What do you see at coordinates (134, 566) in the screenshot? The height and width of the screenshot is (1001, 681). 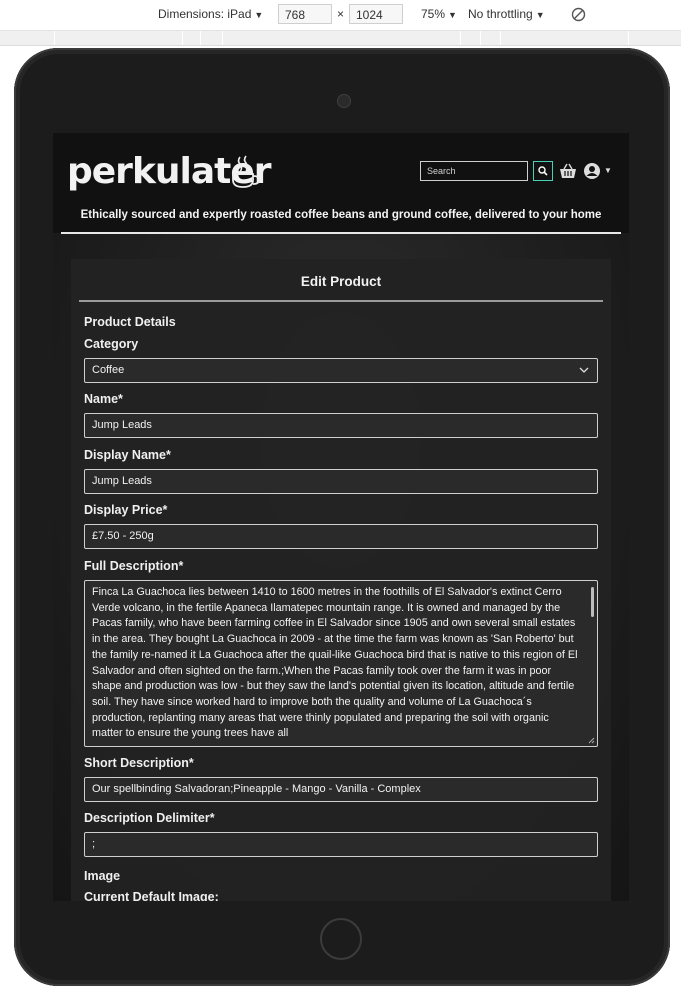 I see `full-description-label: Full Description*` at bounding box center [134, 566].